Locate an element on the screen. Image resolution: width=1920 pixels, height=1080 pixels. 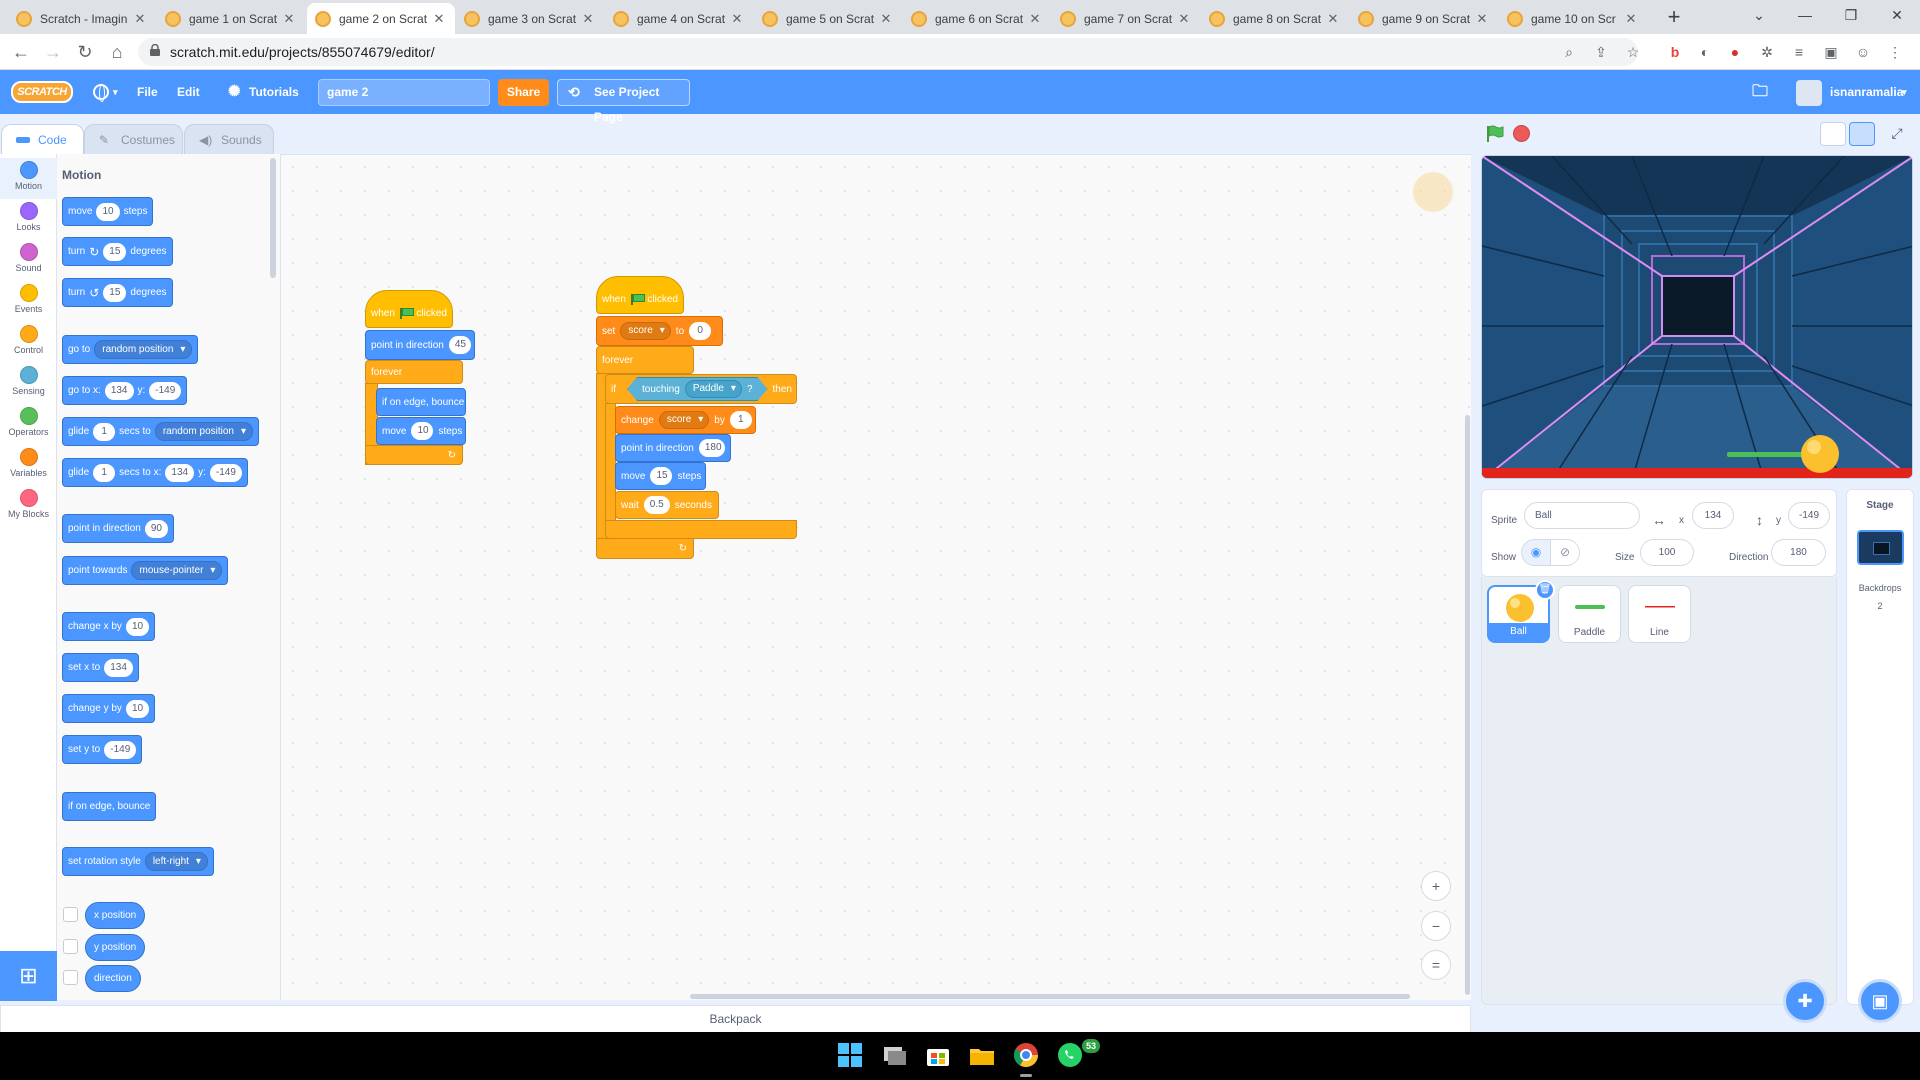
category-control: Control is located at coordinates (28, 342).